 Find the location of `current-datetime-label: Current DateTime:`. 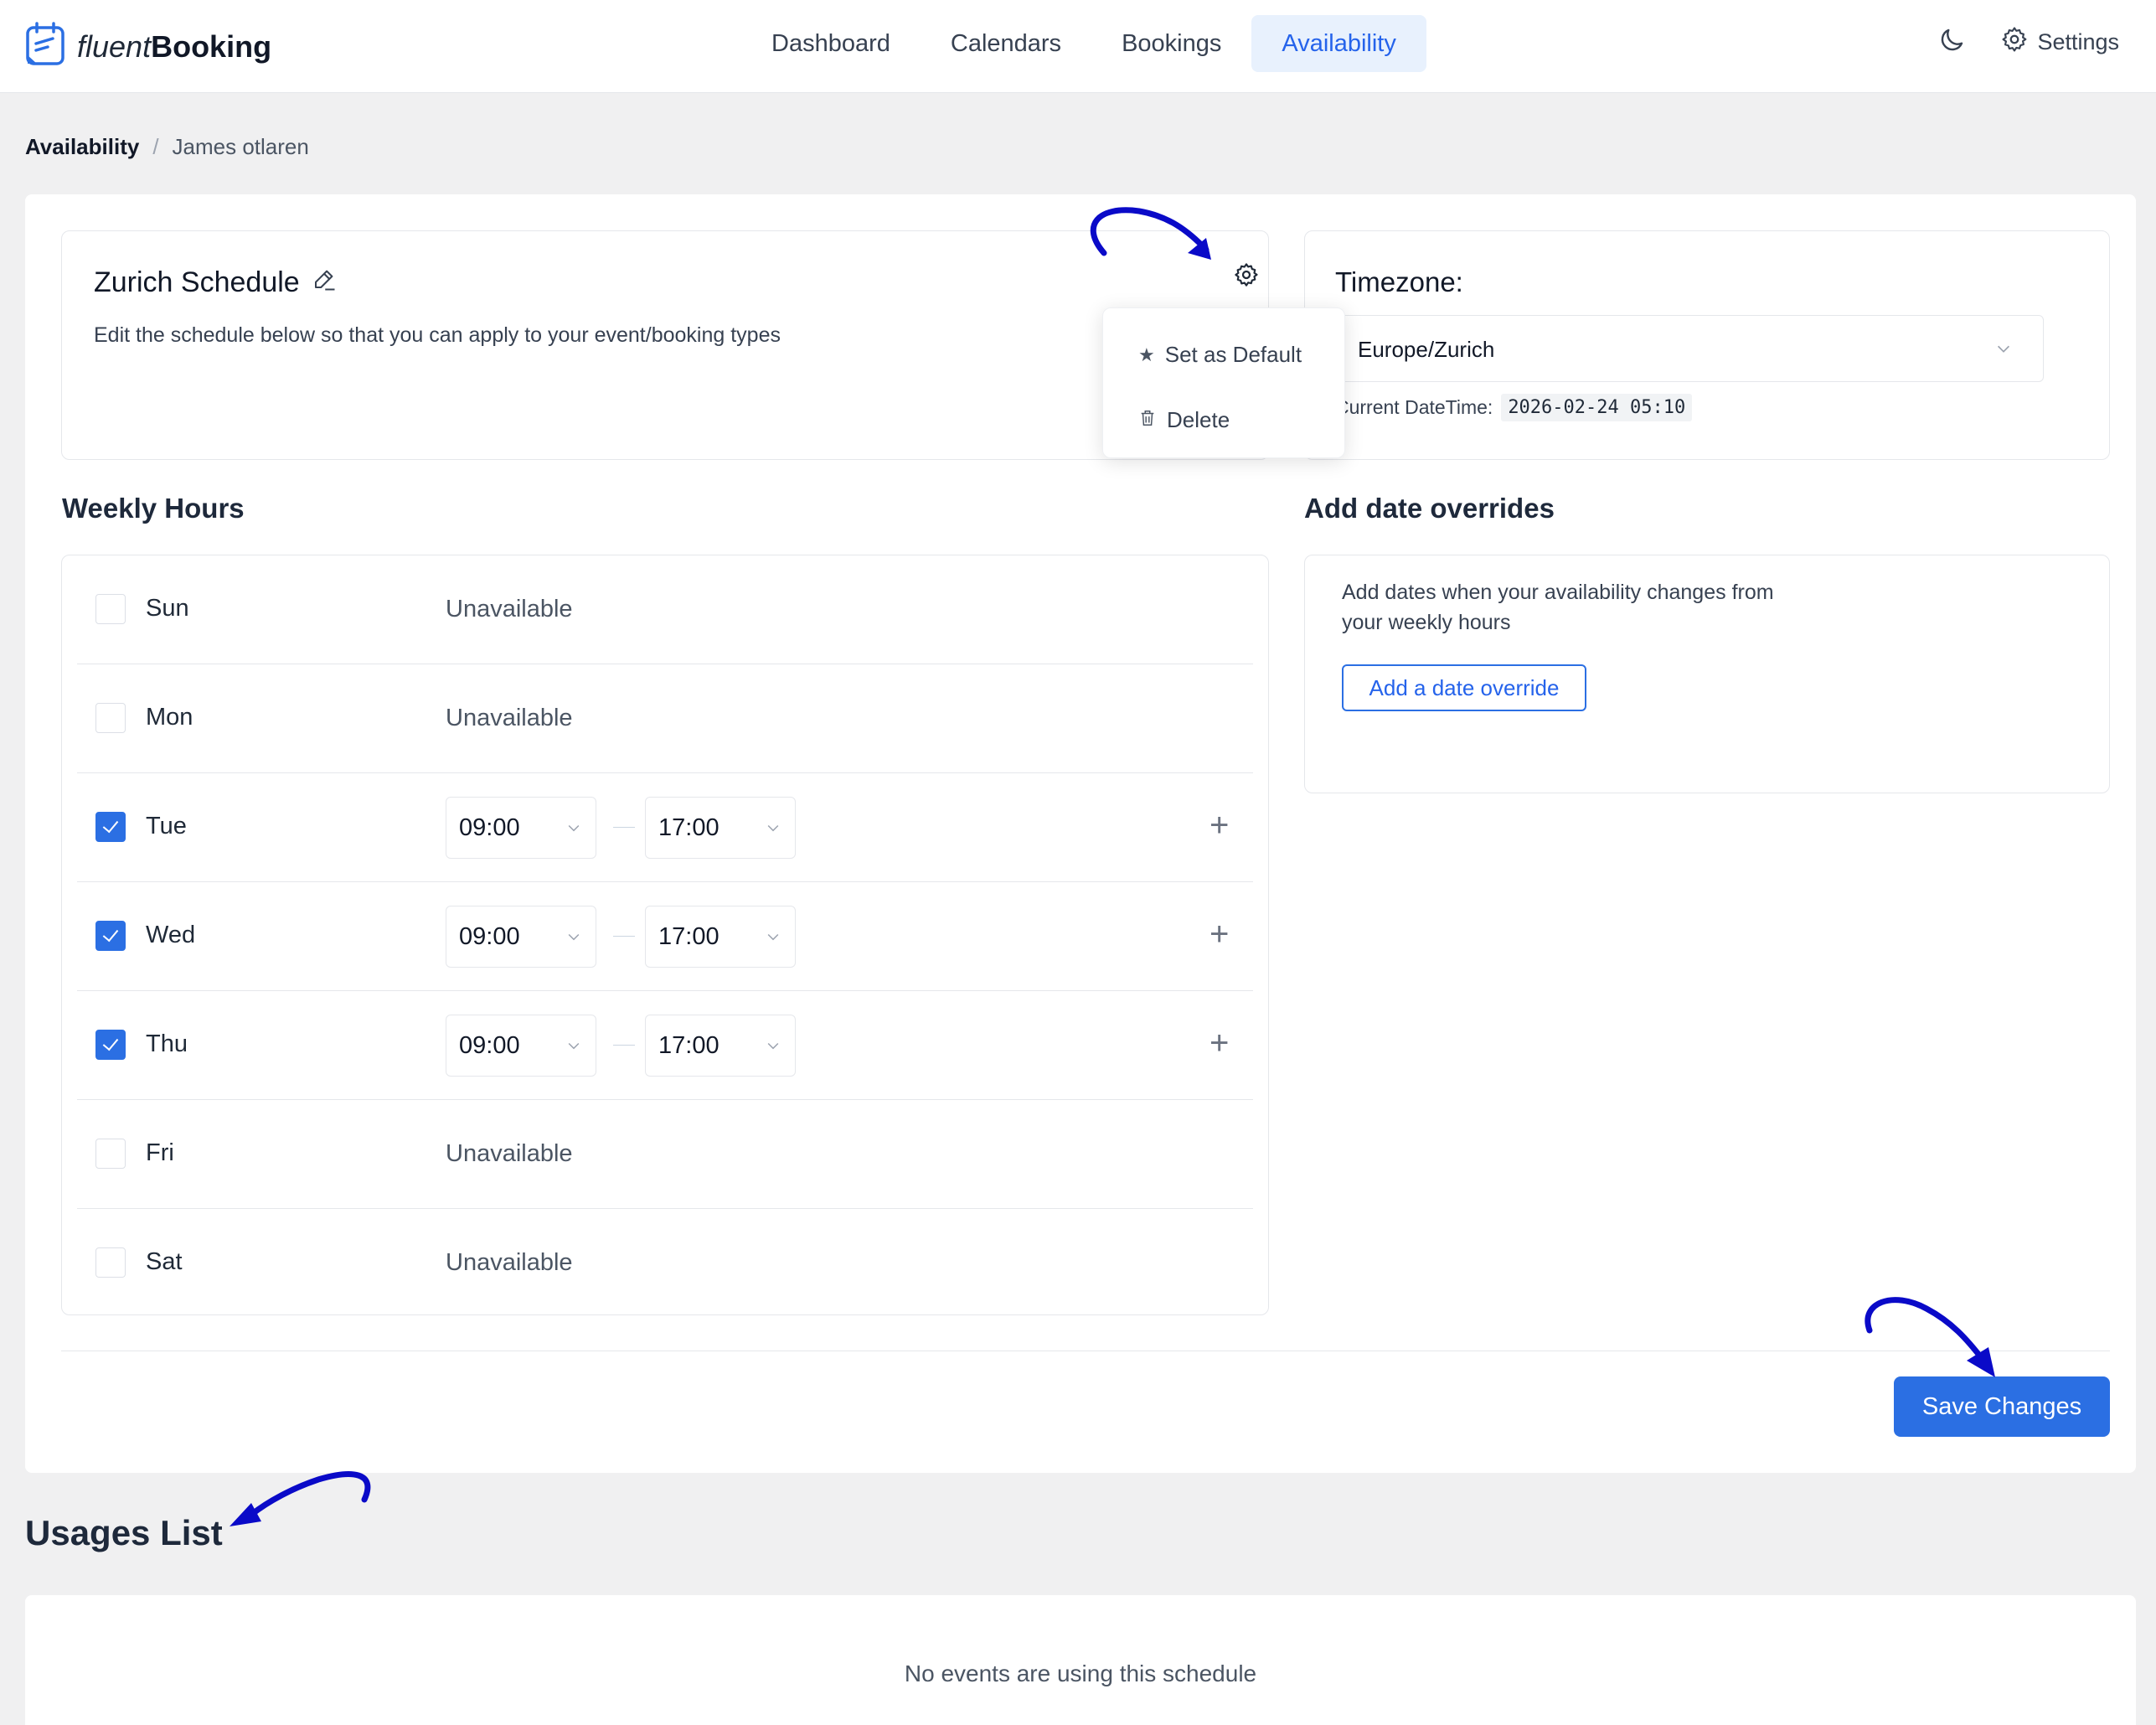

current-datetime-label: Current DateTime: is located at coordinates (1414, 407).